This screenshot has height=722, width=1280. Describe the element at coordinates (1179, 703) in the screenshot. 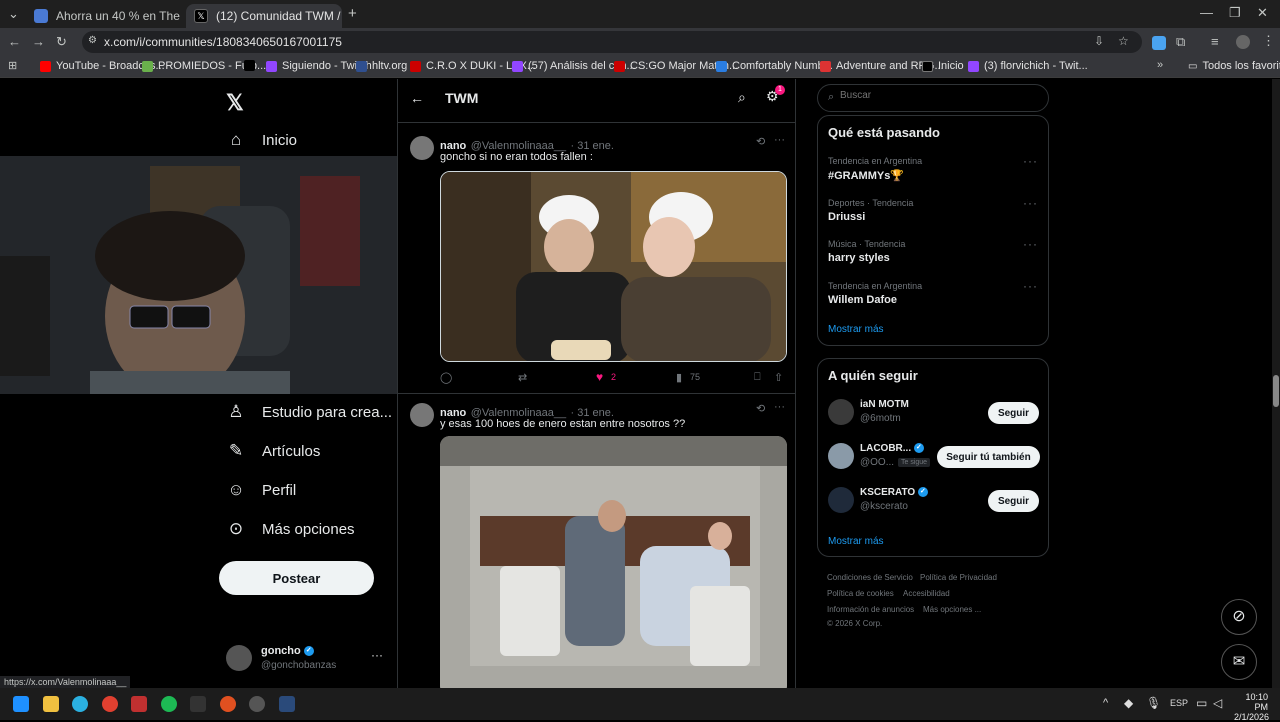

I see `language-indicator: ESP` at that location.